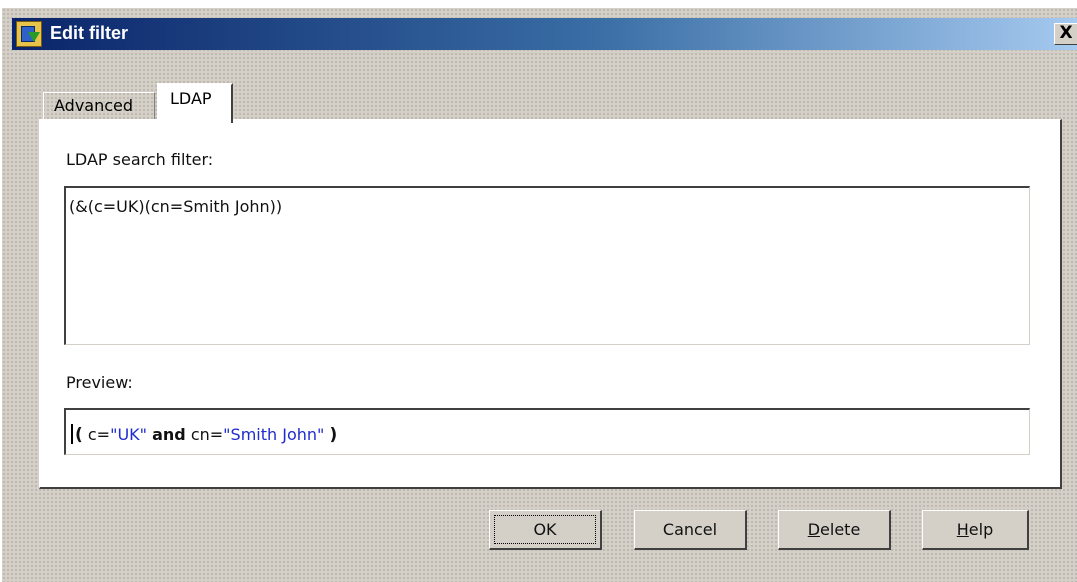 The height and width of the screenshot is (582, 1077). I want to click on help-button-label: elp, so click(981, 529).